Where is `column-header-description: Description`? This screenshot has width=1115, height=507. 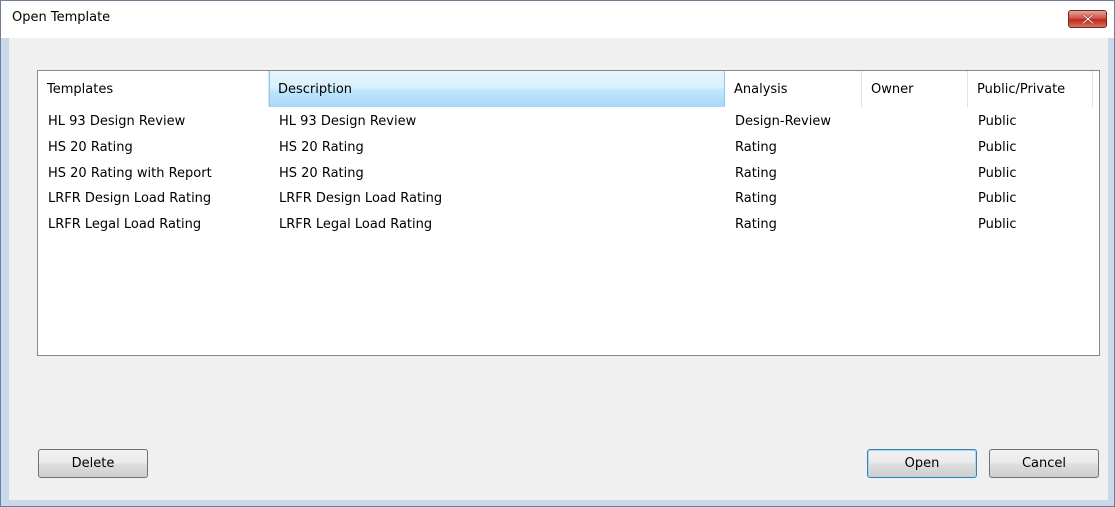
column-header-description: Description is located at coordinates (497, 89).